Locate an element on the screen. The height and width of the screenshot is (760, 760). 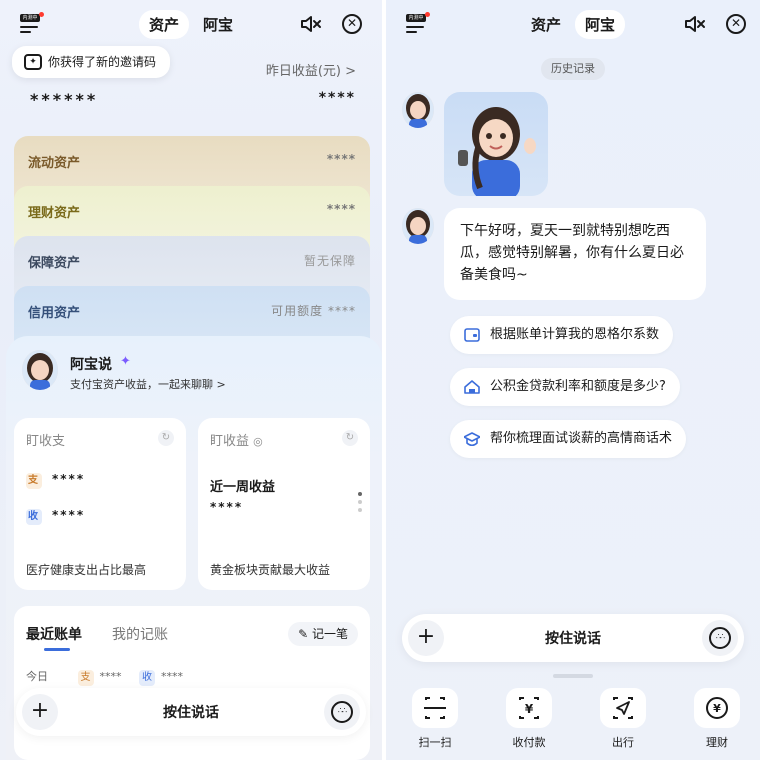
service-label: 收付款 is located at coordinates (529, 742).